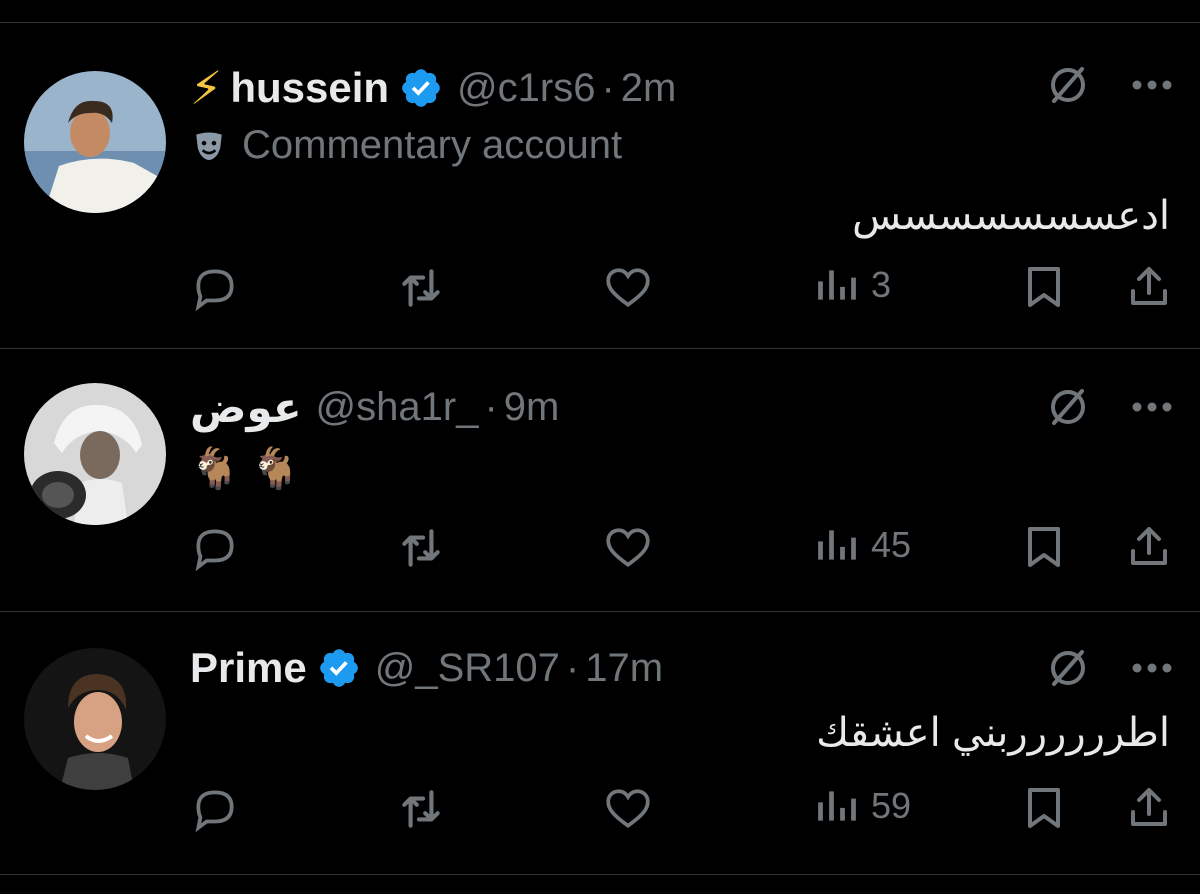 The height and width of the screenshot is (894, 1200). I want to click on tweet-text: 🐐 🐐, so click(245, 469).